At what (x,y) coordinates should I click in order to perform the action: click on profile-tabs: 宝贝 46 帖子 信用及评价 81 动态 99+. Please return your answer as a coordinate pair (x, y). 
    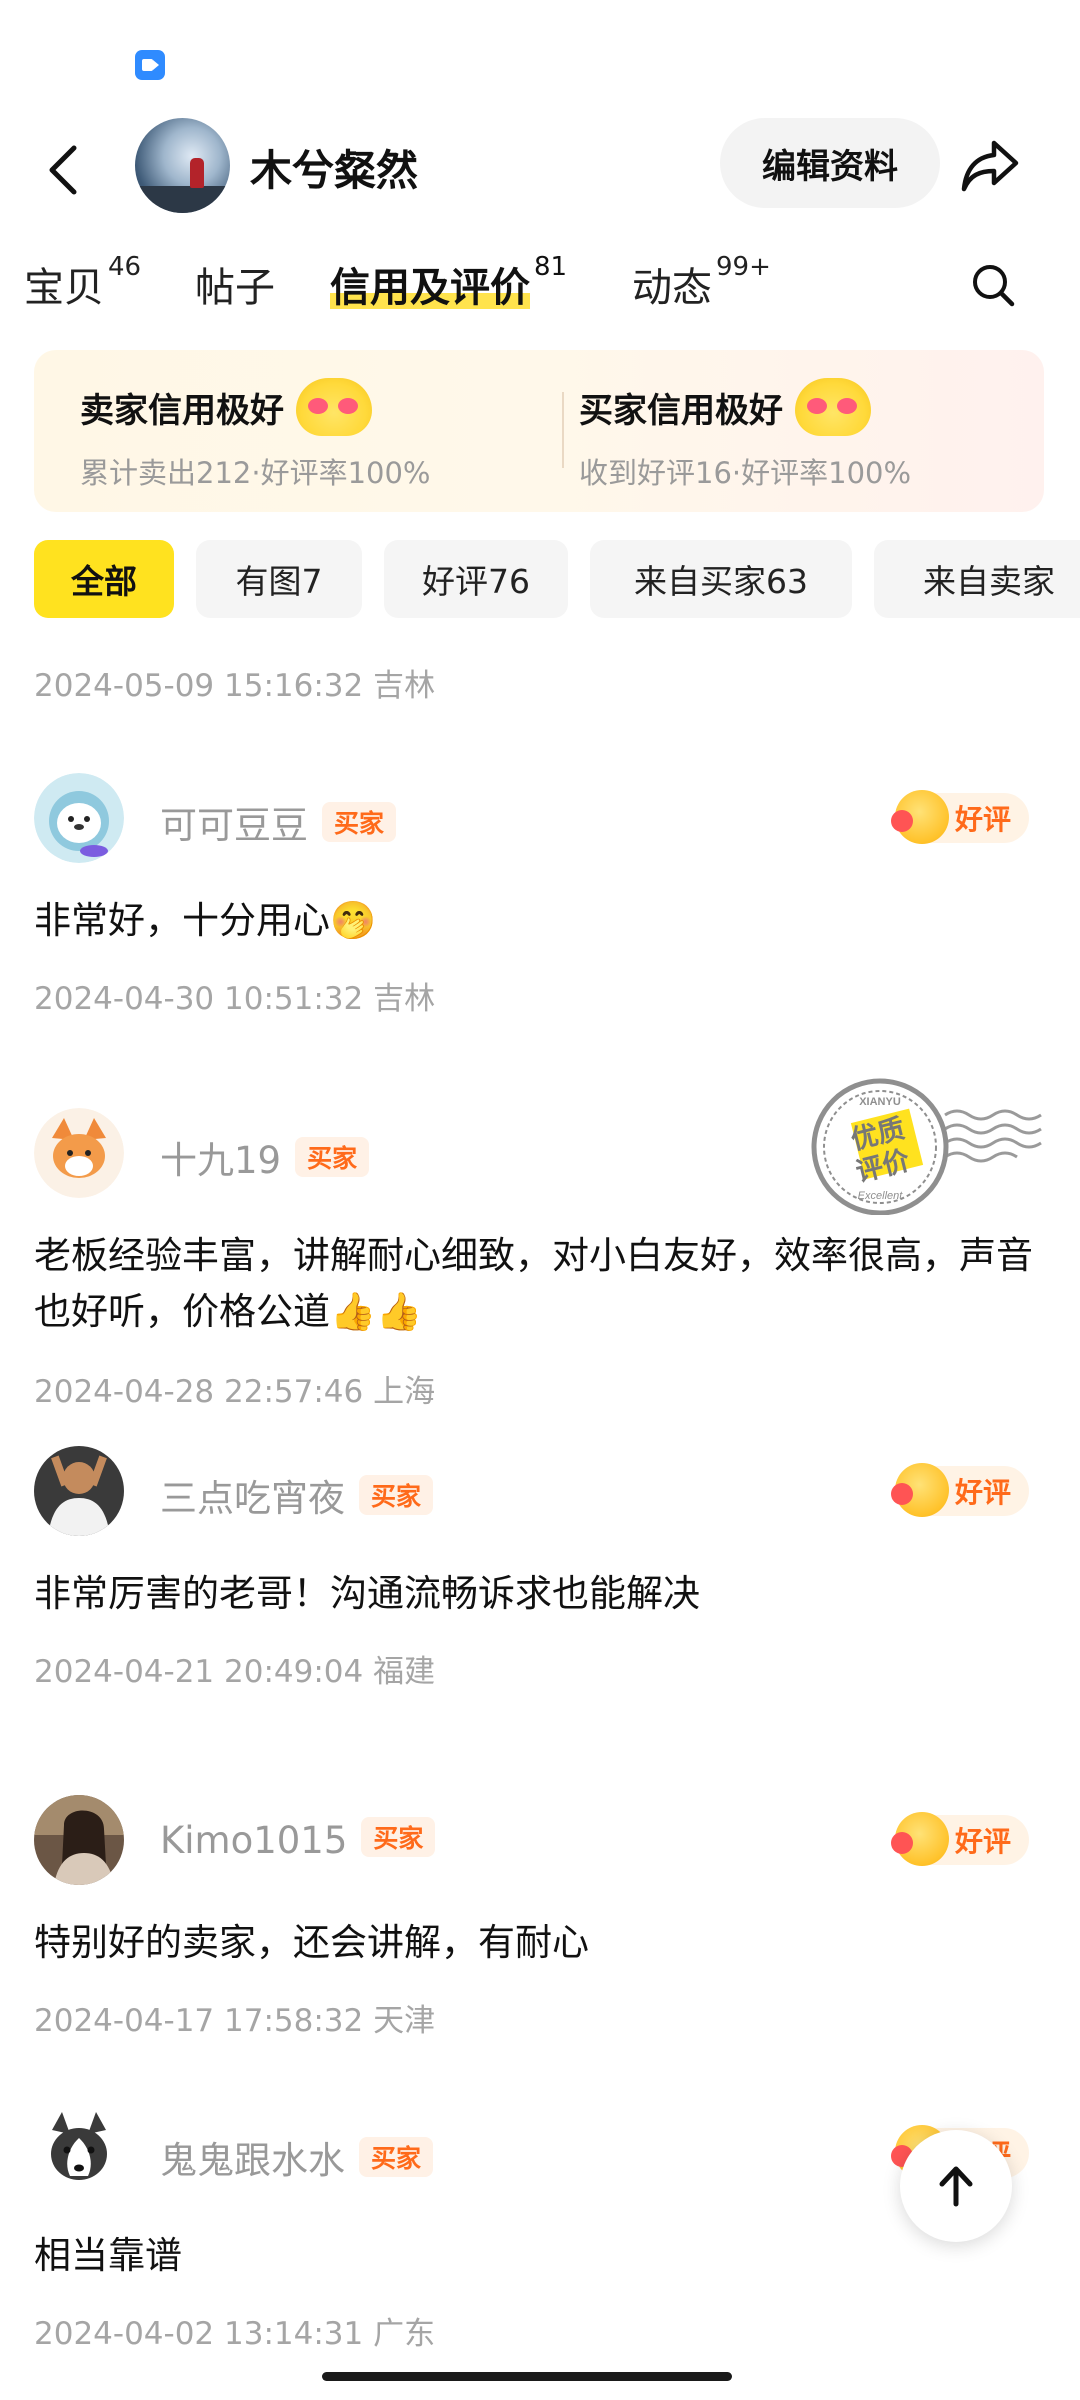
    Looking at the image, I should click on (540, 285).